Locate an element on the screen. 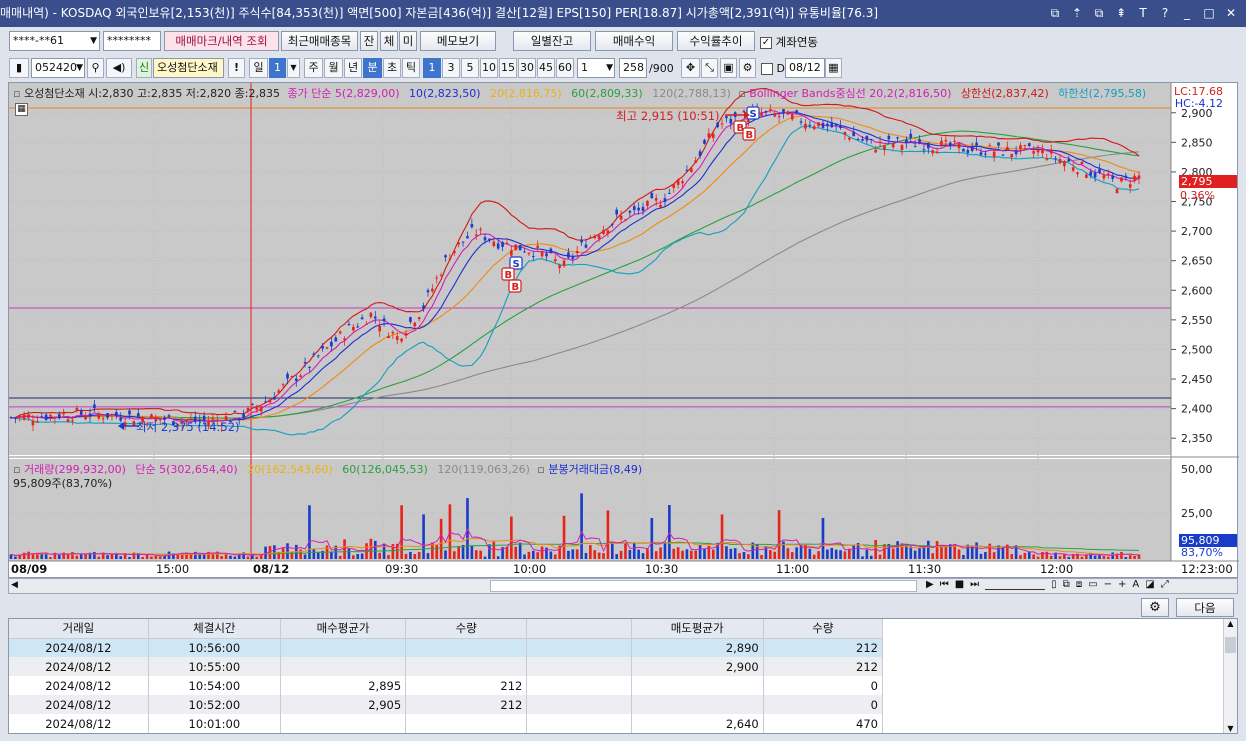 The height and width of the screenshot is (741, 1246). scroll-down-icon: ▼ is located at coordinates (1230, 728).